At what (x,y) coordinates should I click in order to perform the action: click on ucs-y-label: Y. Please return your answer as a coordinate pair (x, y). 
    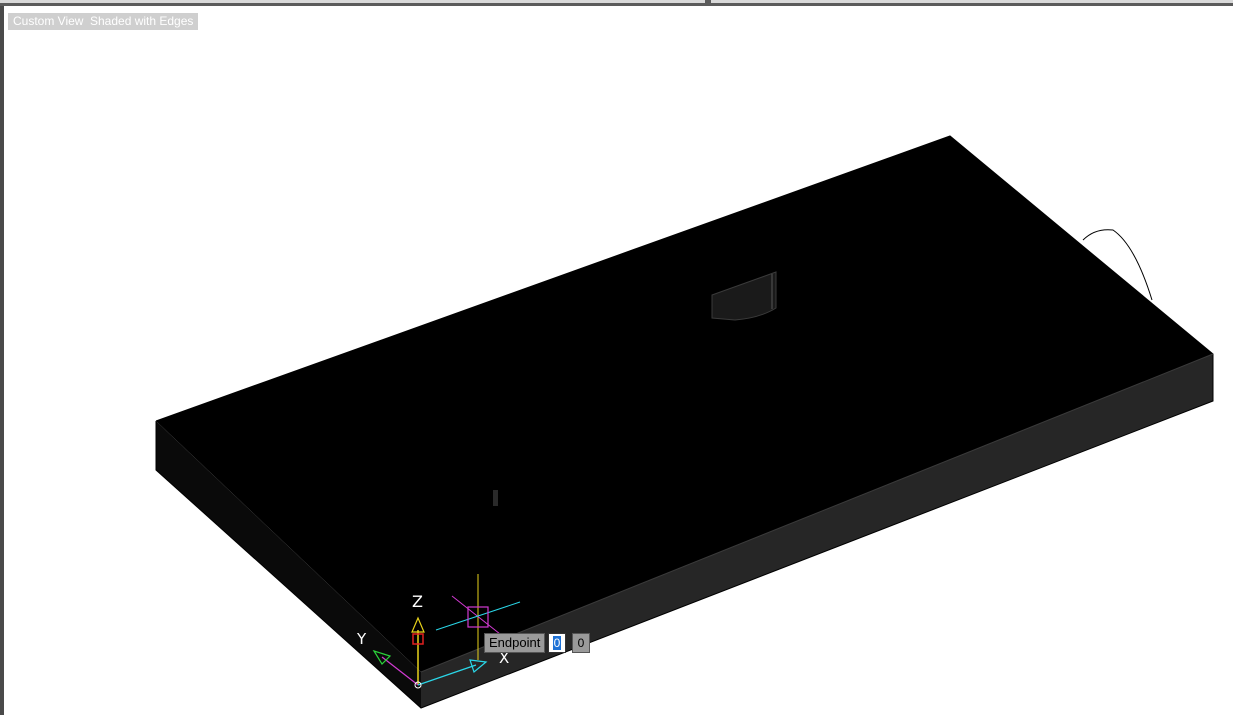
    Looking at the image, I should click on (362, 639).